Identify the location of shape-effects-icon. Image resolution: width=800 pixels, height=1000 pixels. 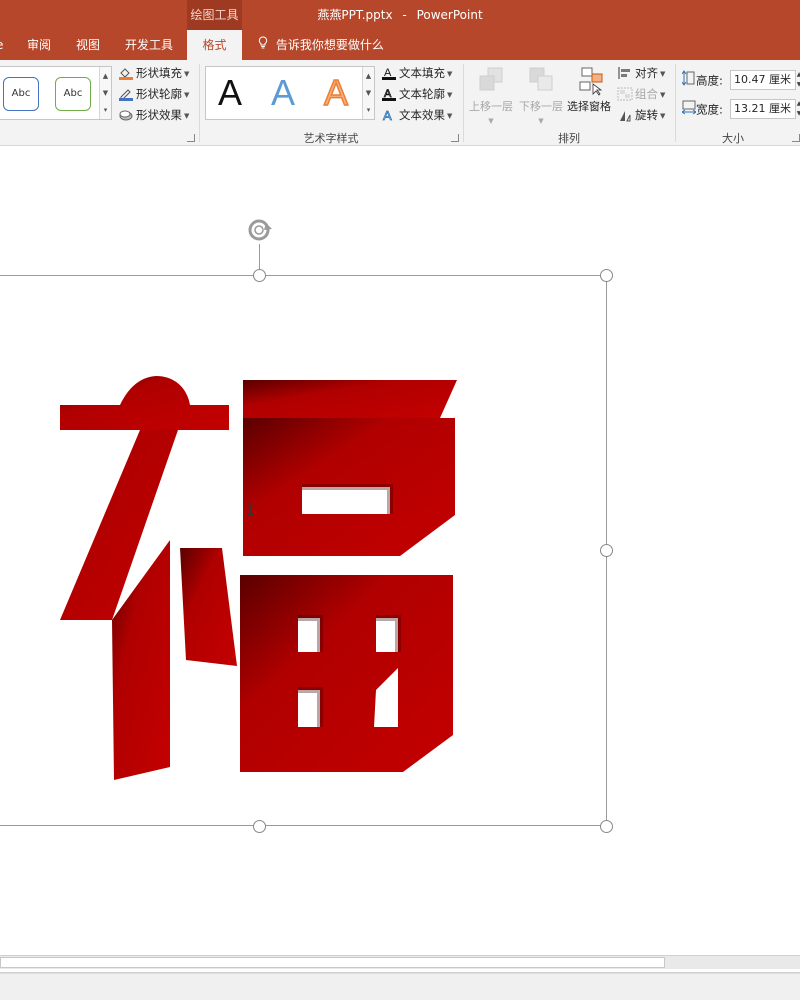
(126, 115).